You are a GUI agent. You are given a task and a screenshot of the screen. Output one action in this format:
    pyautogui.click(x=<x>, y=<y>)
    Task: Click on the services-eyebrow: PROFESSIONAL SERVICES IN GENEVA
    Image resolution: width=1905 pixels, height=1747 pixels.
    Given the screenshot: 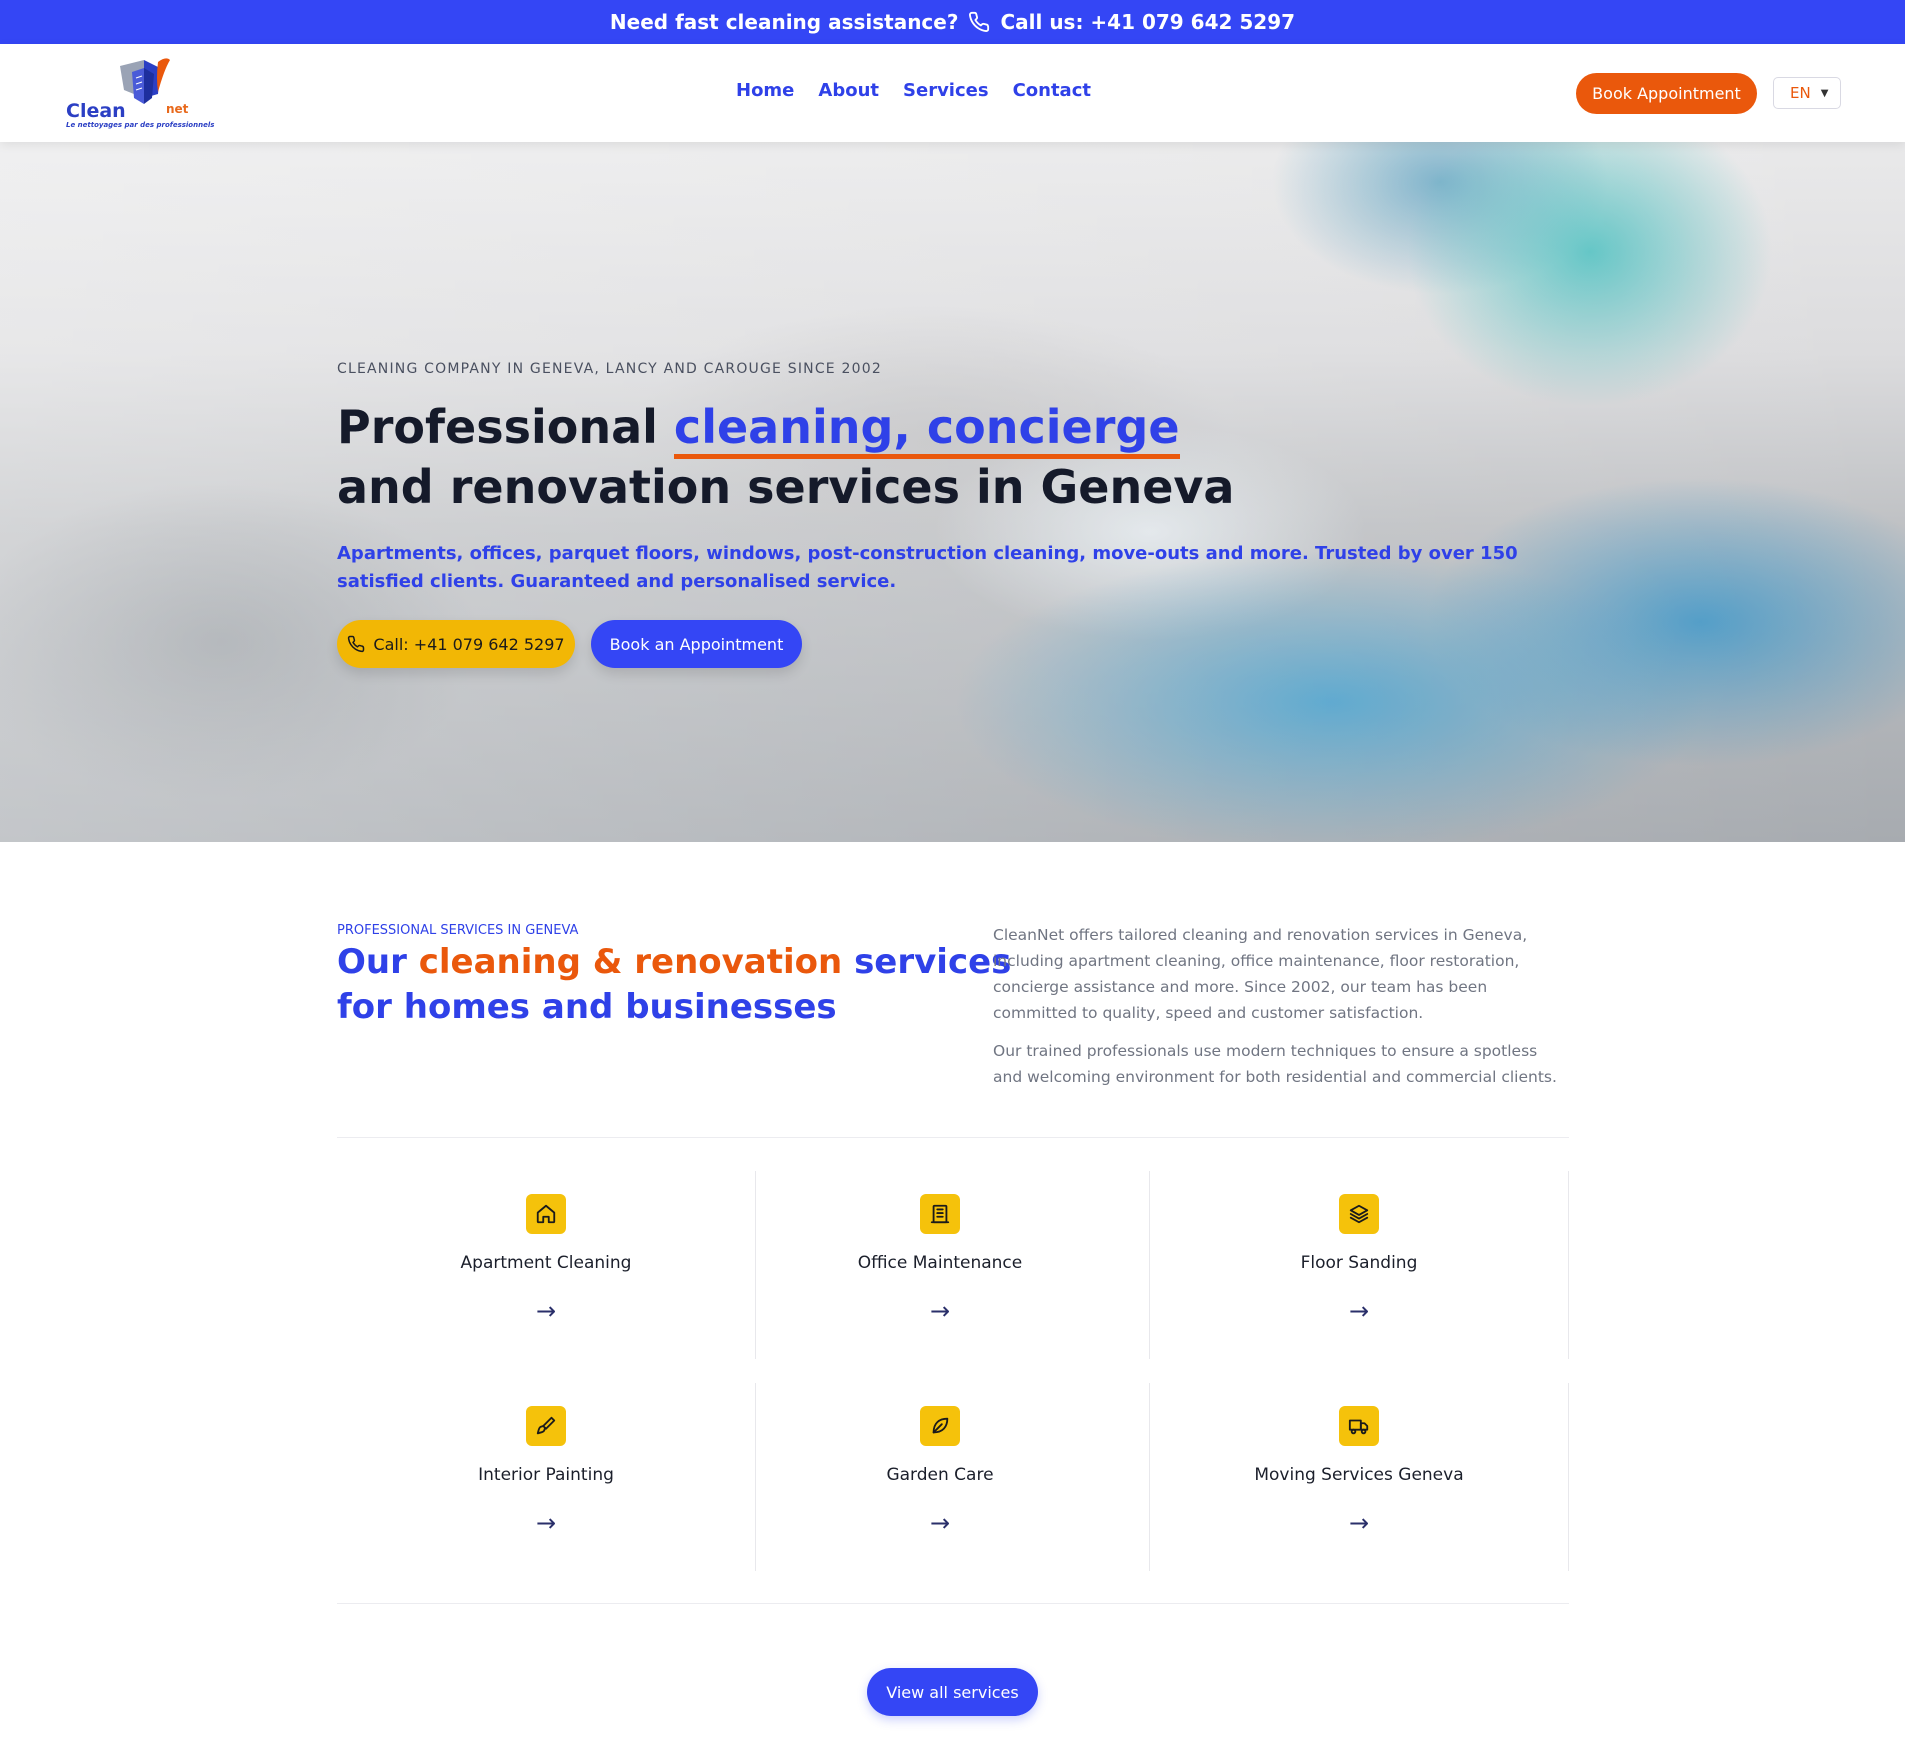 What is the action you would take?
    pyautogui.click(x=458, y=930)
    